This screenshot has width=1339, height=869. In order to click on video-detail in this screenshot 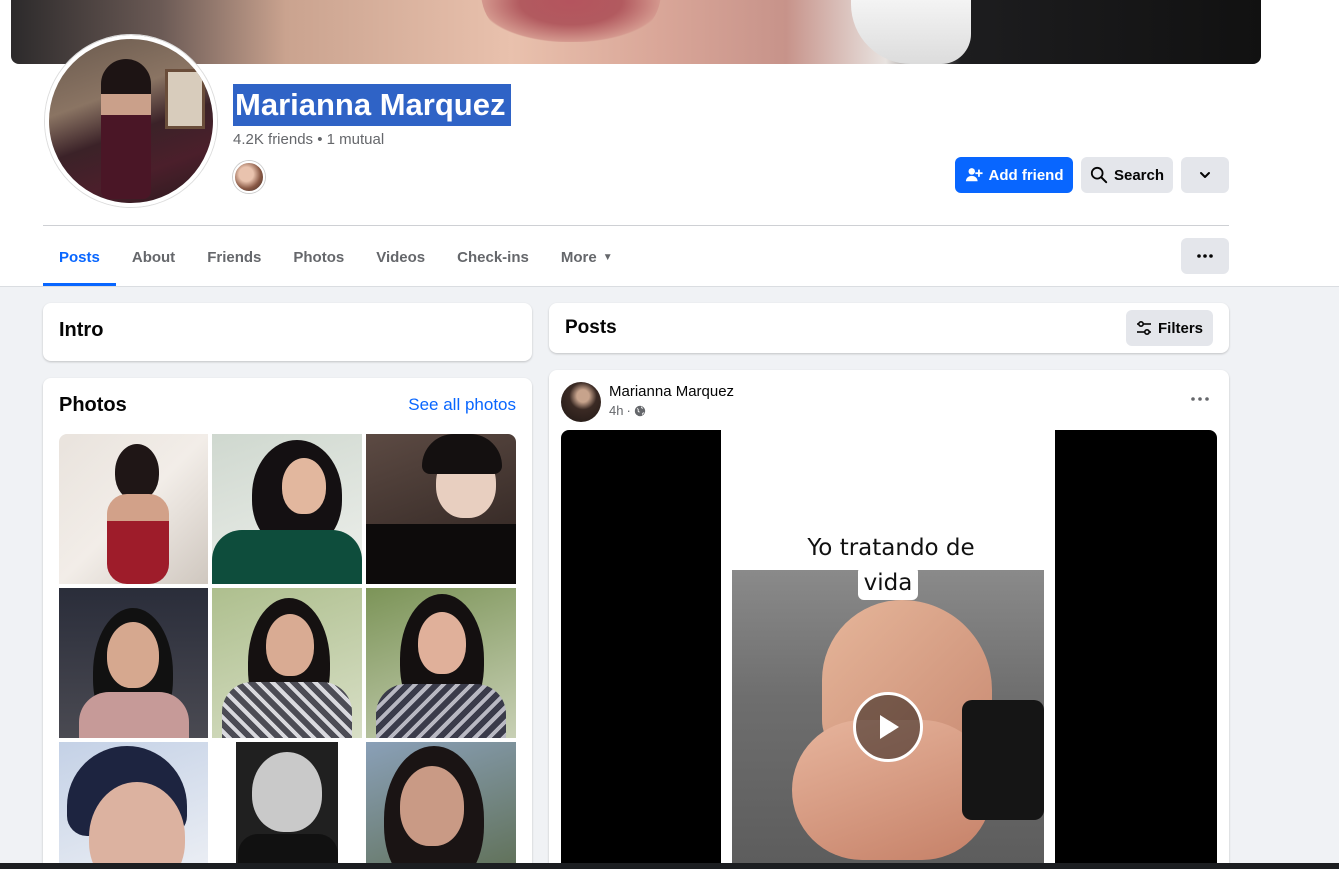, I will do `click(1003, 760)`.